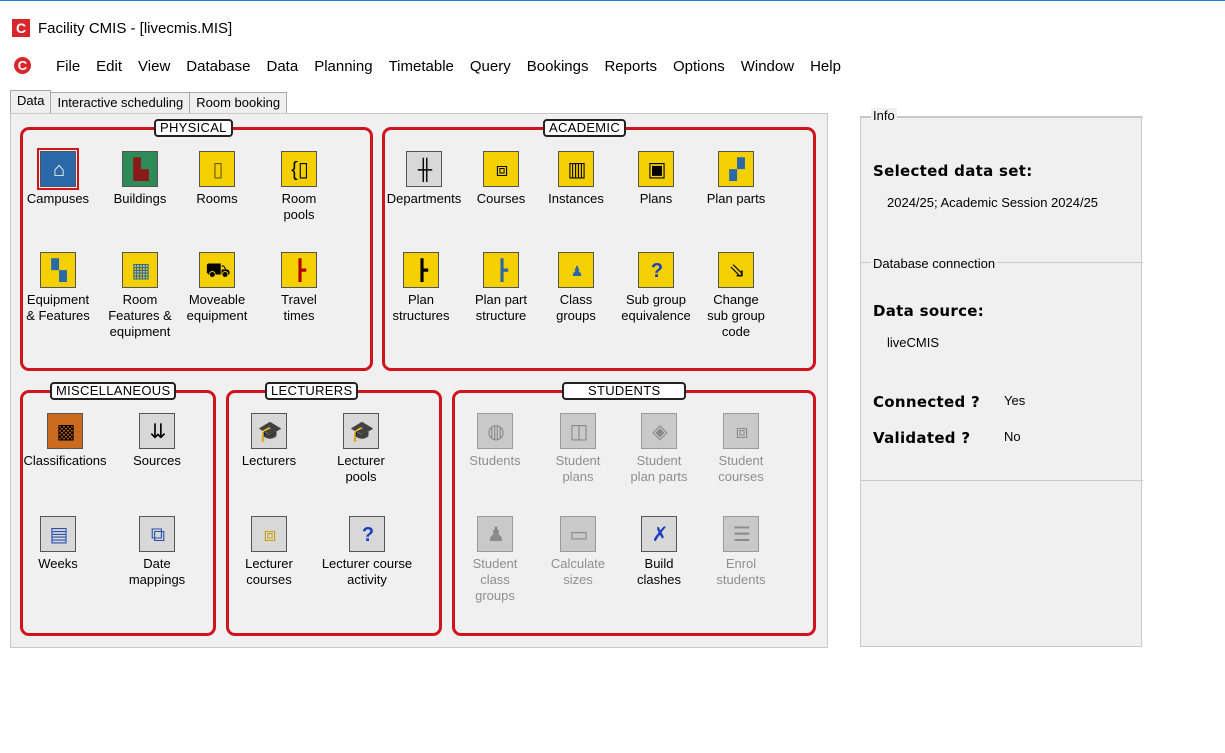  I want to click on date-mappings-icon: ⧉, so click(157, 534).